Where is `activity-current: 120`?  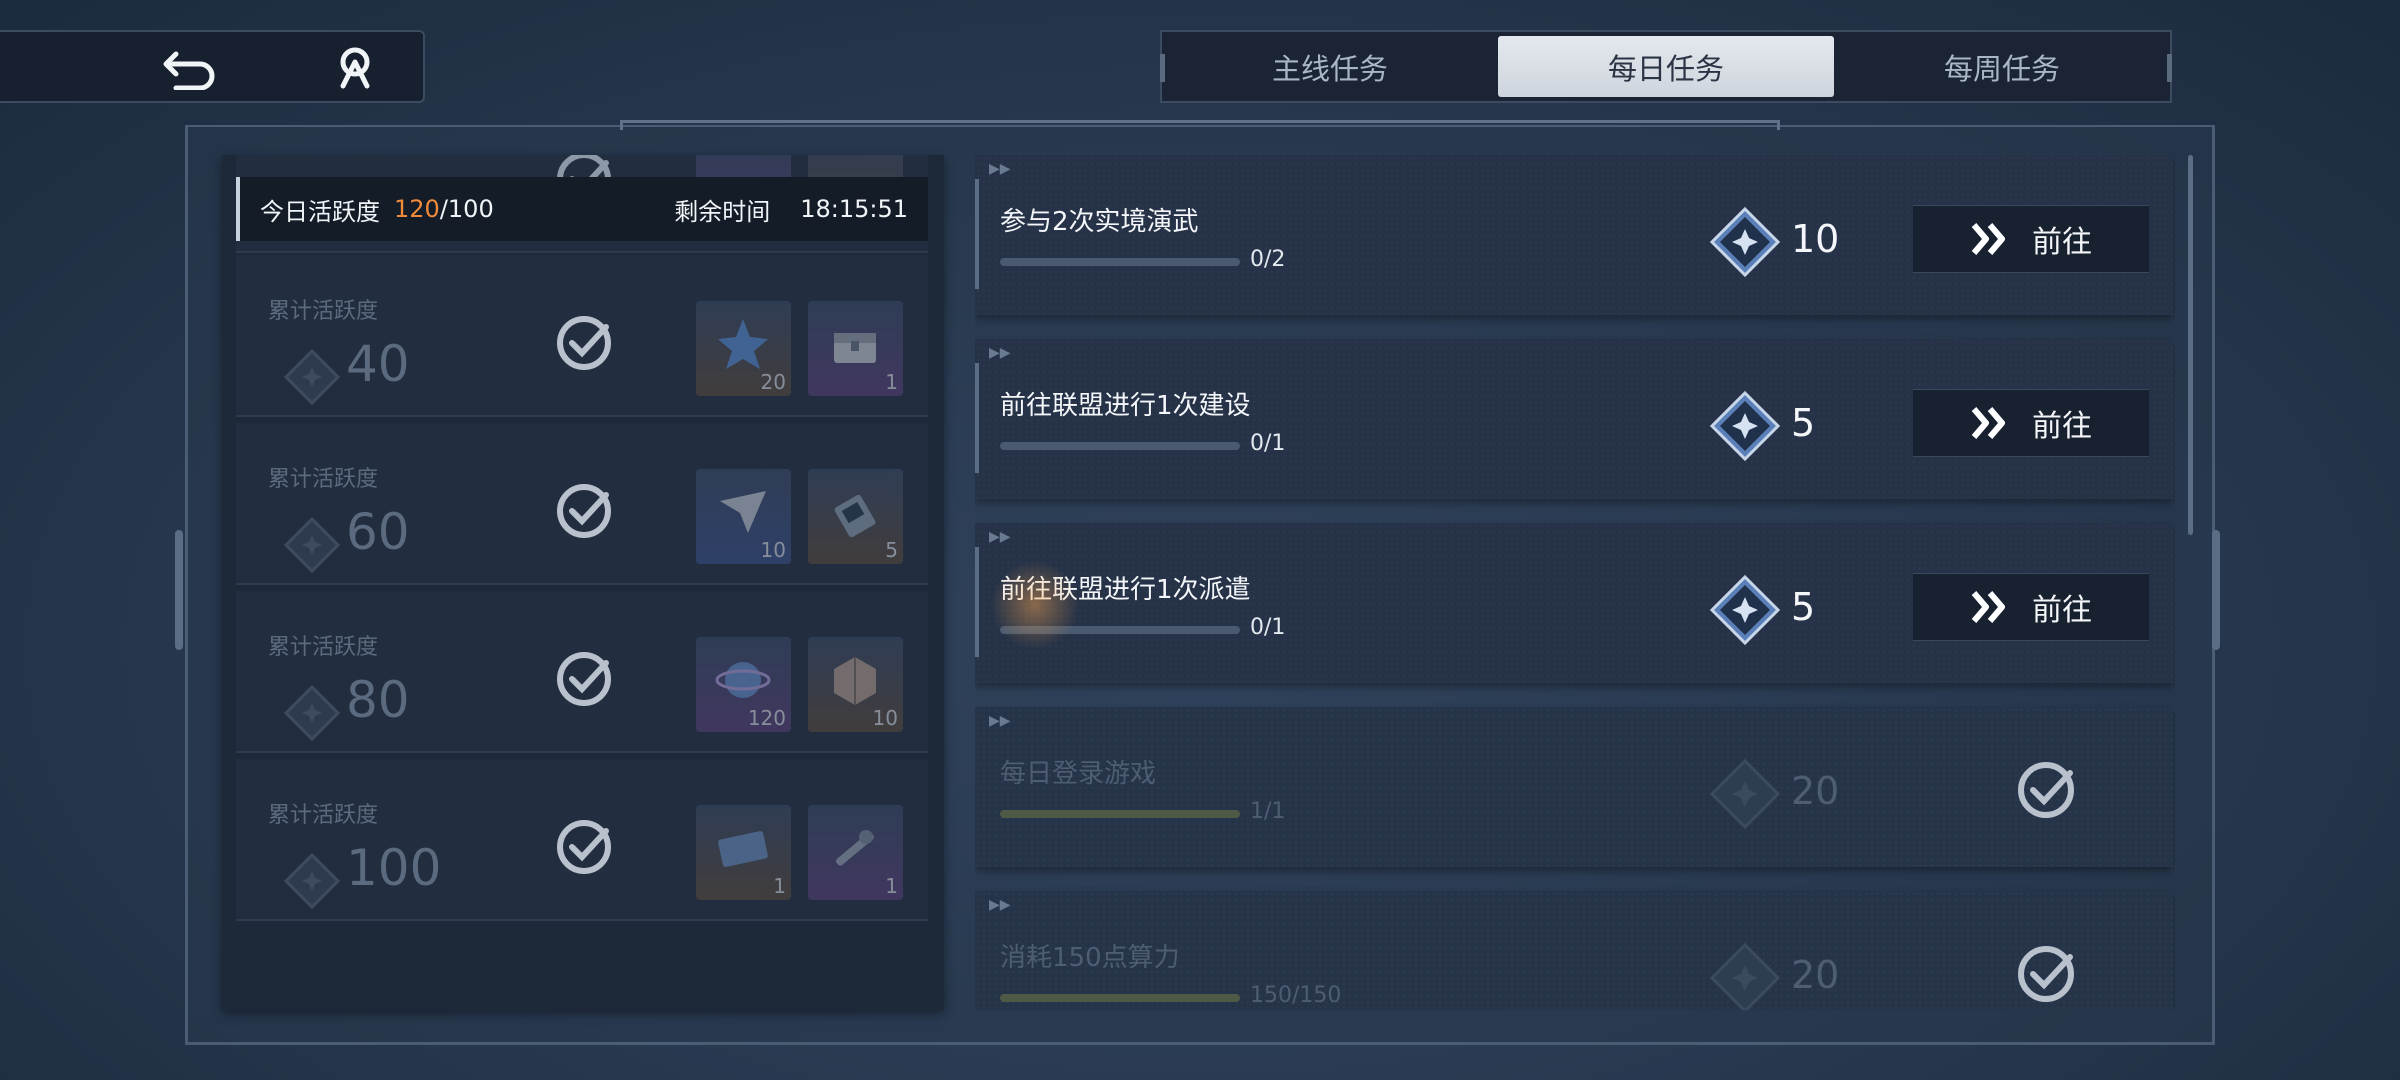 activity-current: 120 is located at coordinates (417, 209).